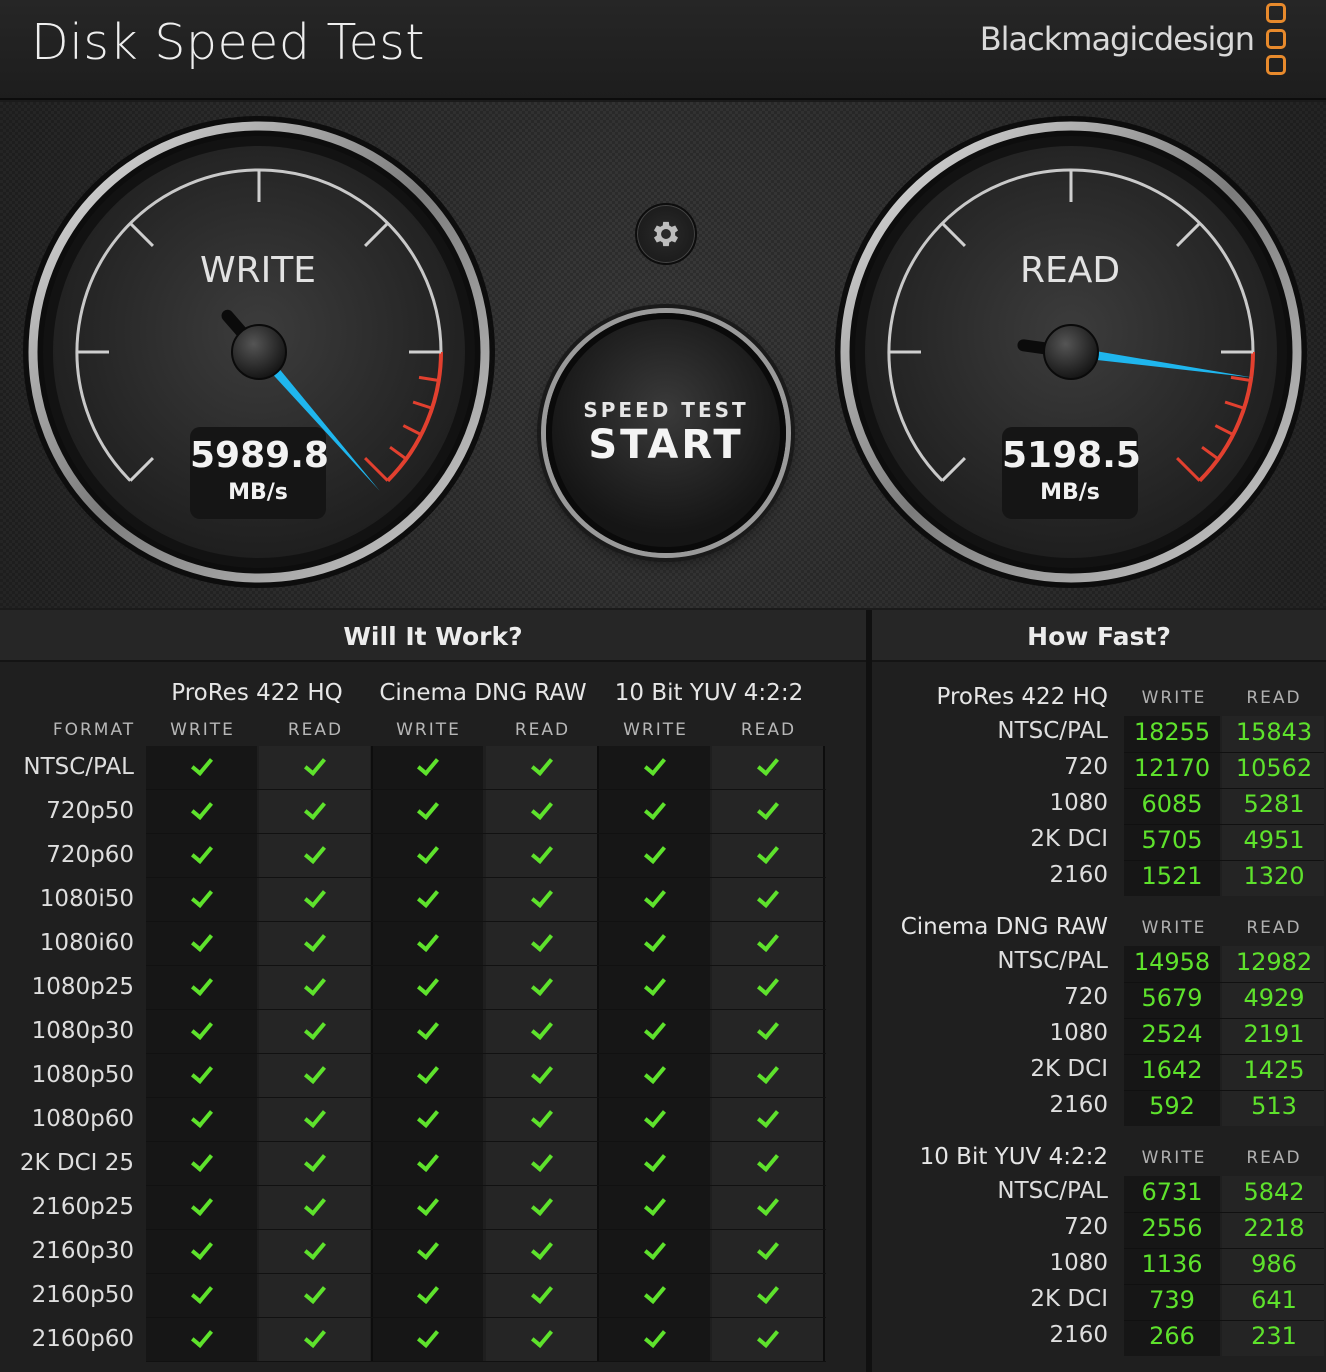  Describe the element at coordinates (1172, 998) in the screenshot. I see `how-fast-write-value: 5679` at that location.